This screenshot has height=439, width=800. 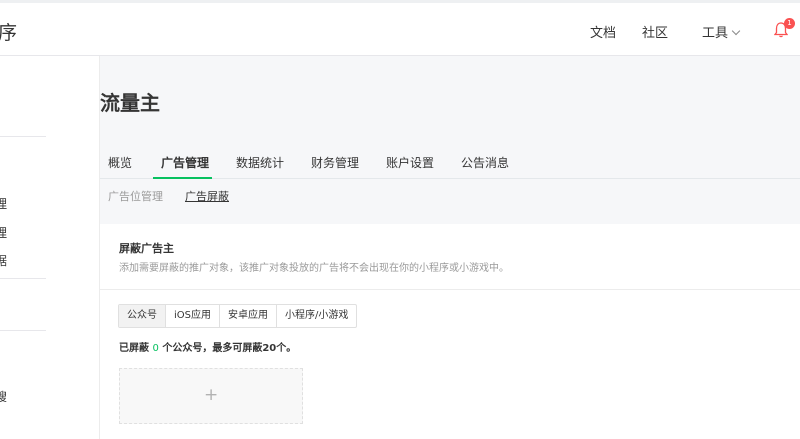 I want to click on sidebar: 理 理 据 搜, so click(x=50, y=247).